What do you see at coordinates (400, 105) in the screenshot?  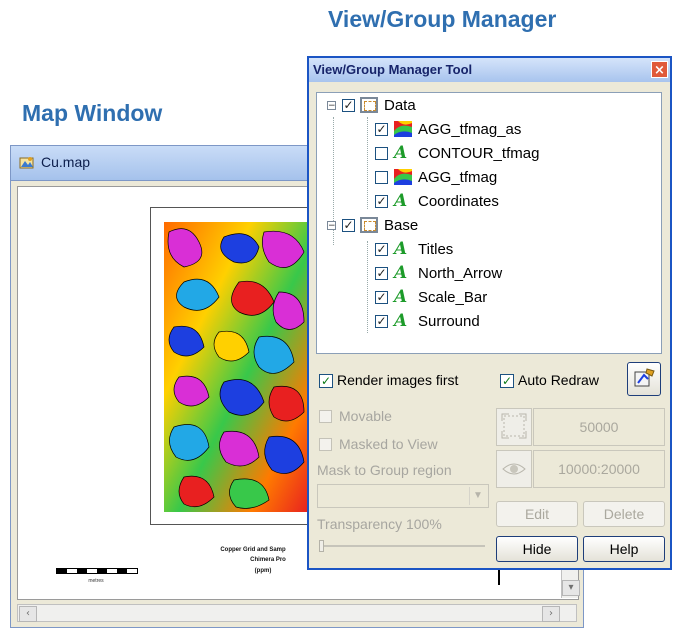 I see `tree-label: Data` at bounding box center [400, 105].